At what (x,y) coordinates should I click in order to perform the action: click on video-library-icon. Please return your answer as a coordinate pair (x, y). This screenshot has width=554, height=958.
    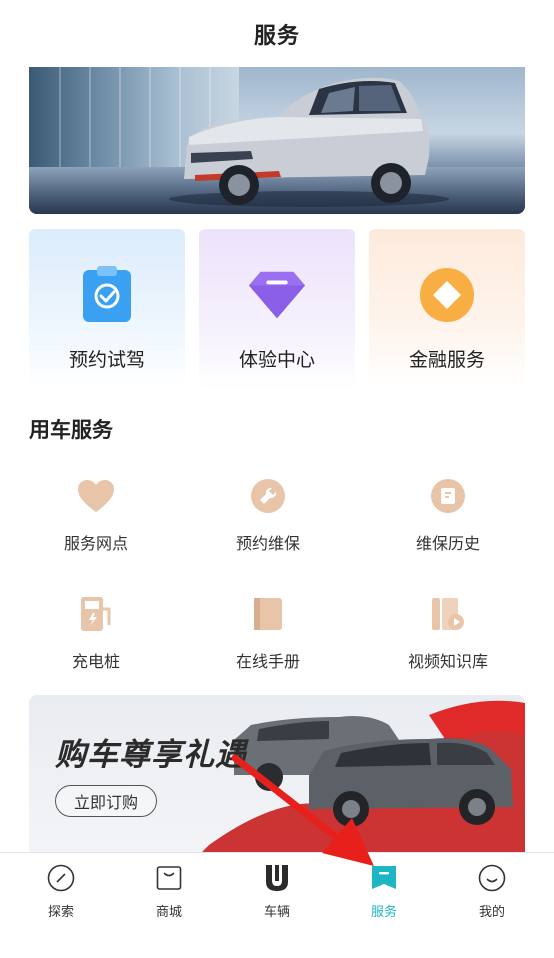
    Looking at the image, I should click on (448, 614).